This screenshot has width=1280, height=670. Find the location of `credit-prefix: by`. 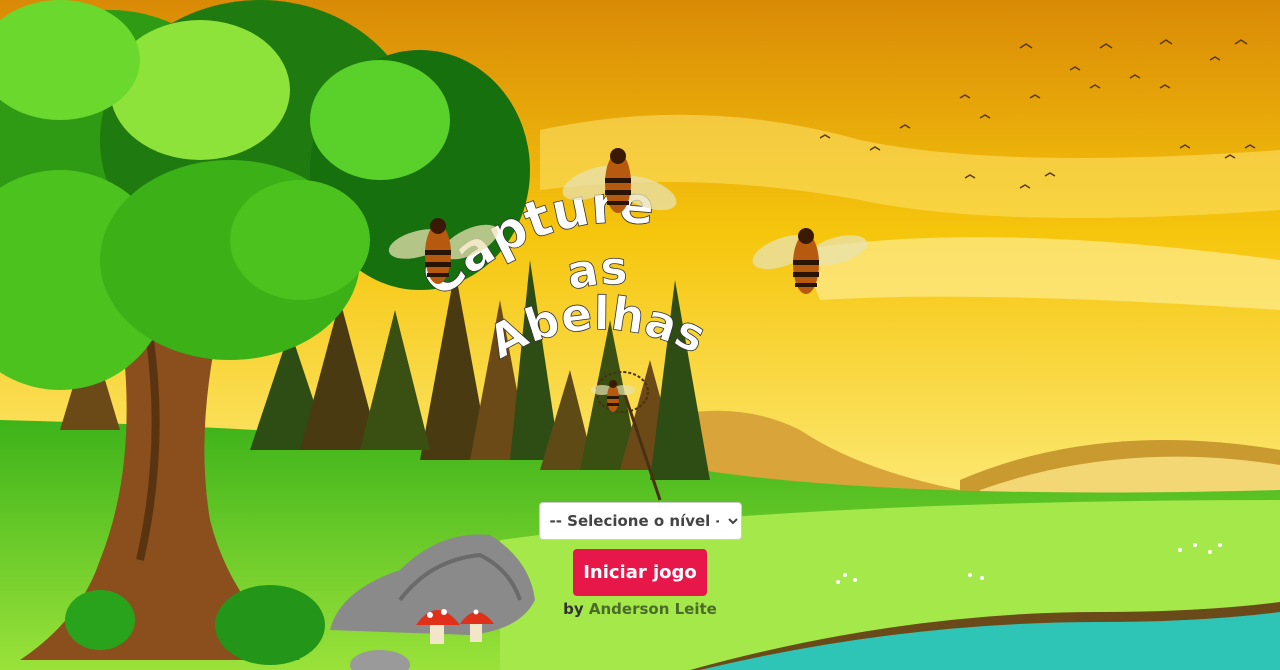

credit-prefix: by is located at coordinates (573, 609).